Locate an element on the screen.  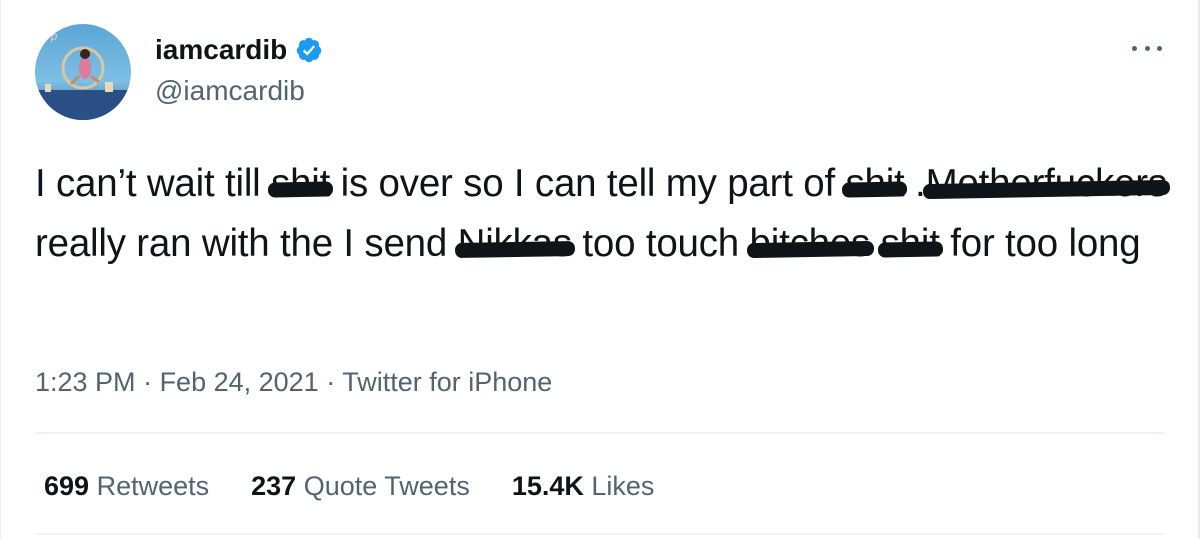
tweet-timestamp-link: 1:23 PM · Feb 24, 2021 is located at coordinates (177, 382).